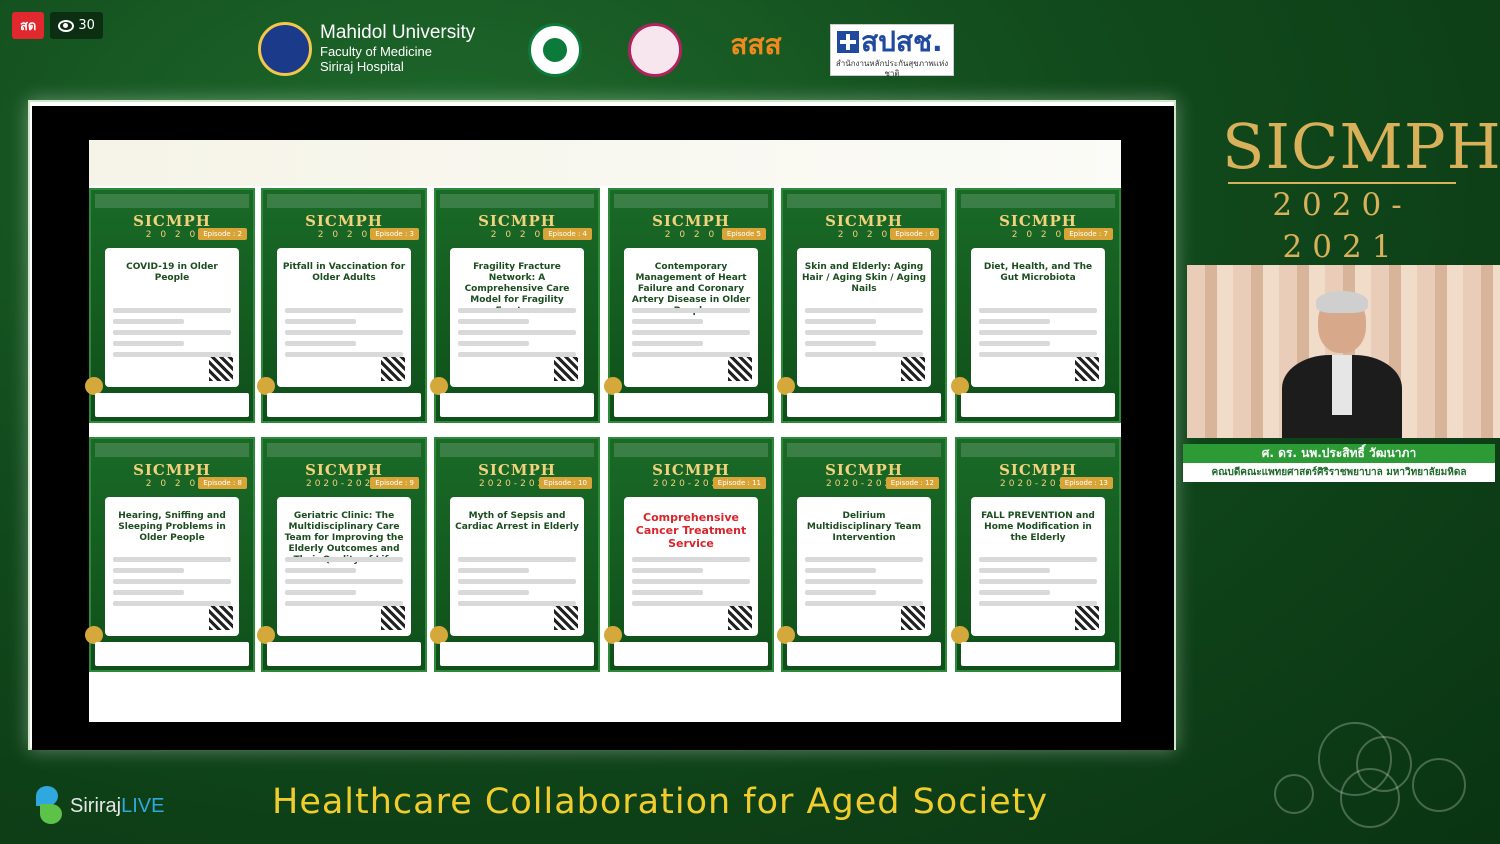 This screenshot has width=1500, height=844. I want to click on poster-episode: Episode : 8, so click(222, 483).